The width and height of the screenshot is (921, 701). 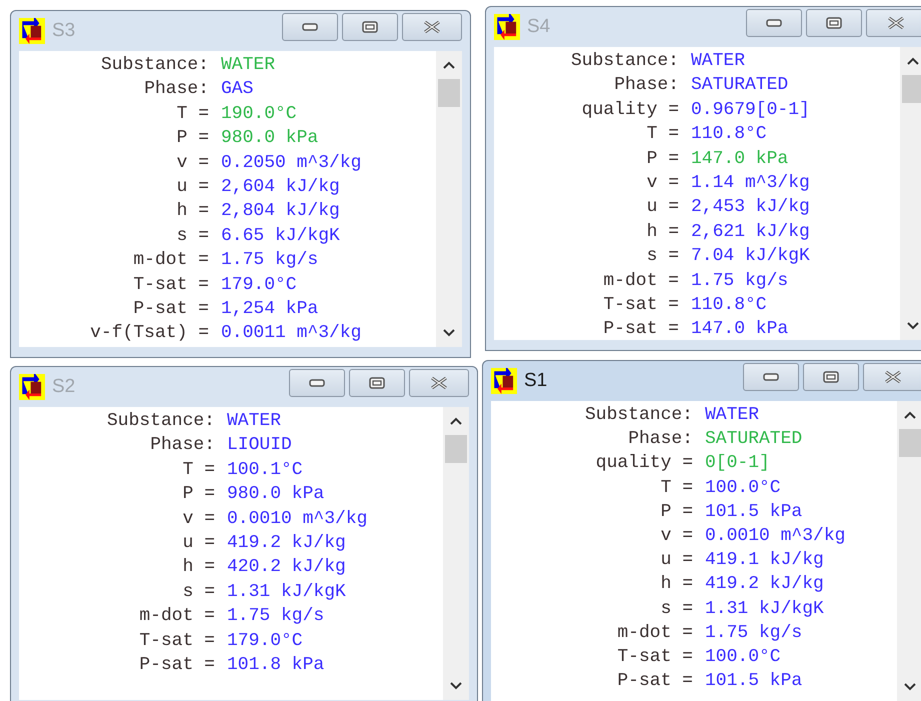 What do you see at coordinates (269, 310) in the screenshot?
I see `property-value: 1,254 kPa` at bounding box center [269, 310].